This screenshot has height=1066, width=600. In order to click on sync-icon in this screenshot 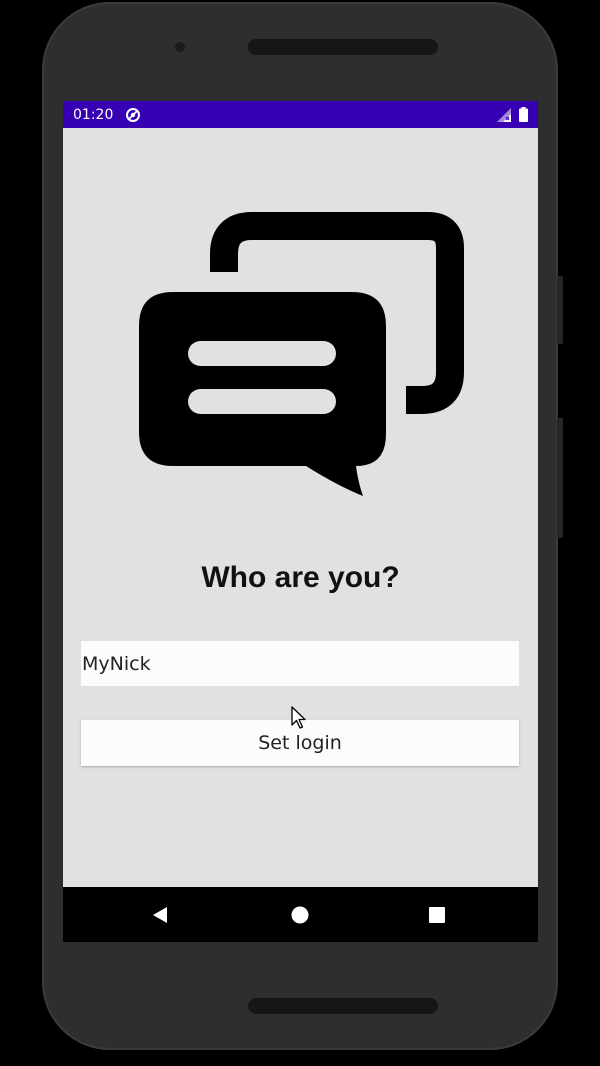, I will do `click(133, 115)`.